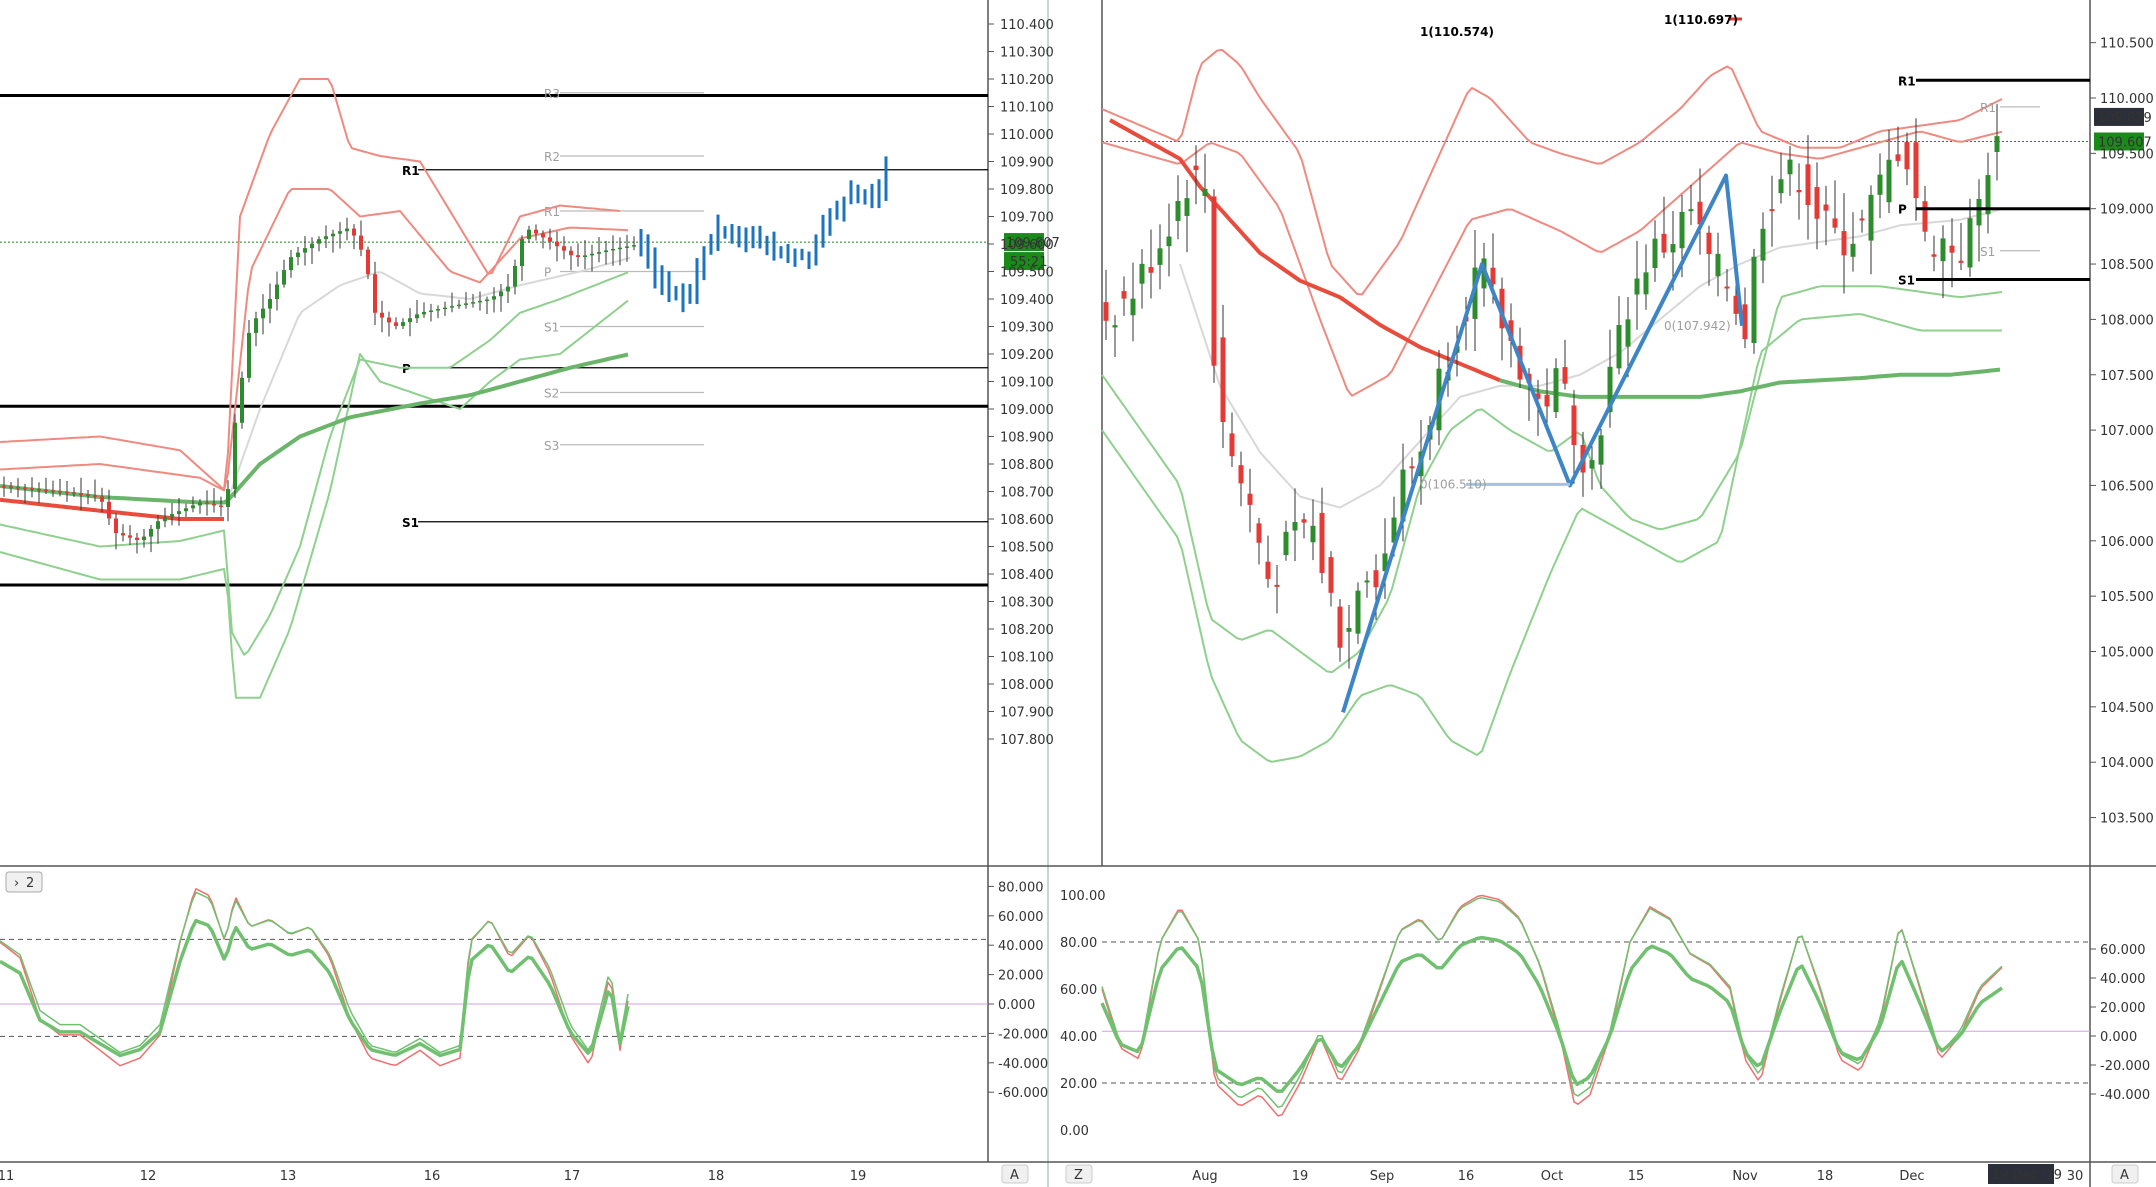  Describe the element at coordinates (551, 328) in the screenshot. I see `left-grey-pivot-label: S1` at that location.